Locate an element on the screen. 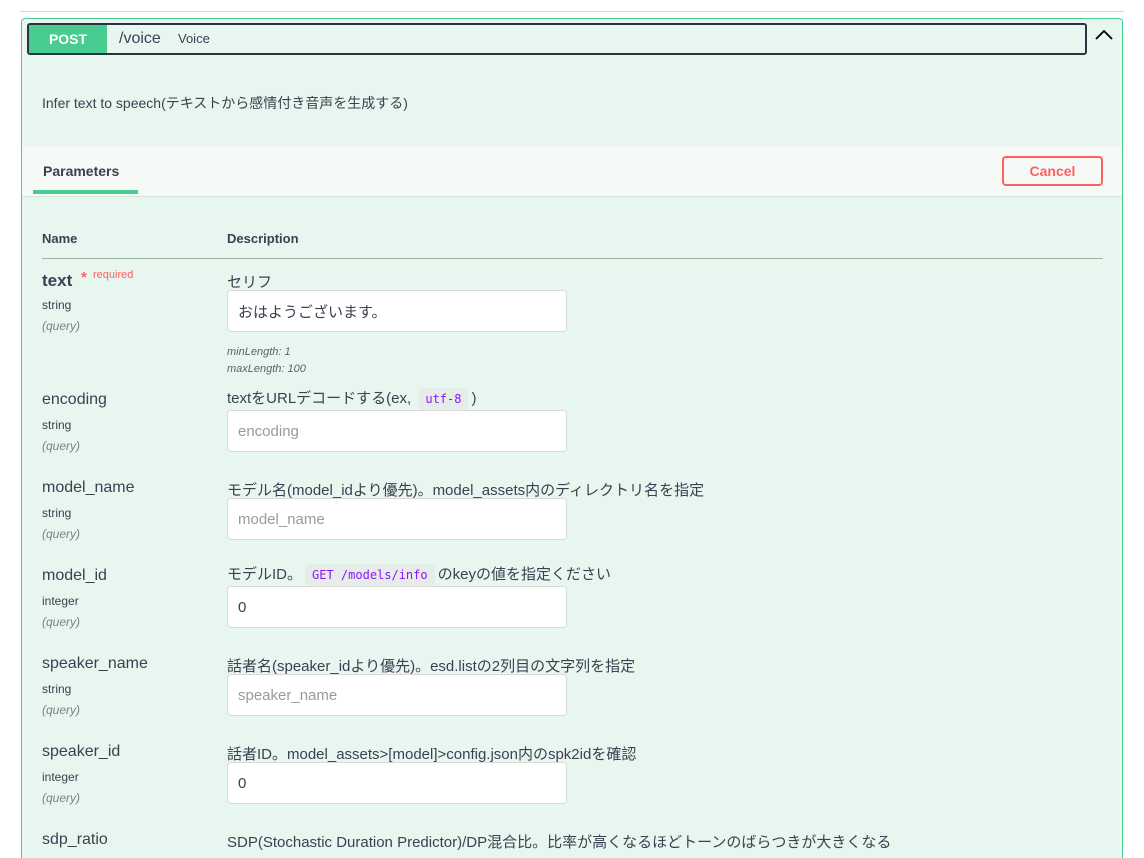  param-name: model_id is located at coordinates (74, 575).